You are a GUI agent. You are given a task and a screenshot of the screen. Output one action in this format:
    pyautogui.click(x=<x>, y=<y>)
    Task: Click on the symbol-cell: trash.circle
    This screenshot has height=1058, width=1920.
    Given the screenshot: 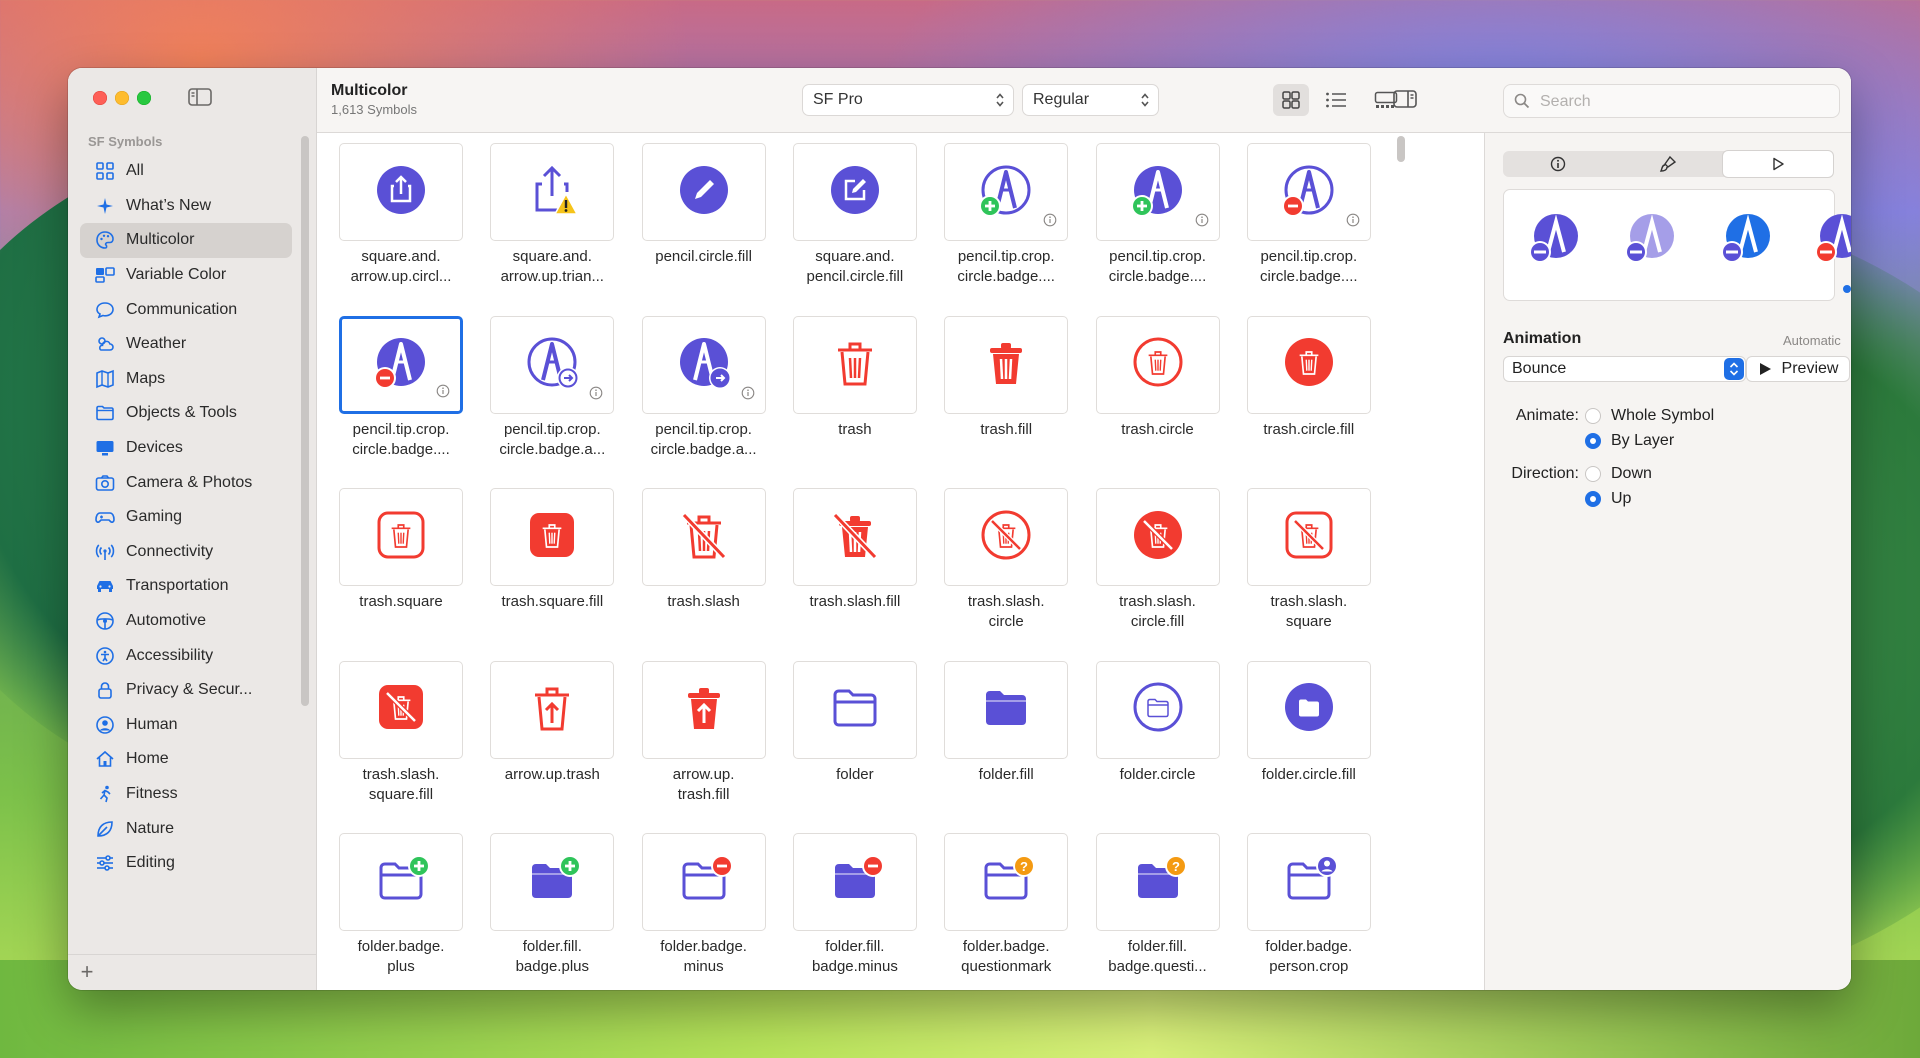 What is the action you would take?
    pyautogui.click(x=1157, y=400)
    